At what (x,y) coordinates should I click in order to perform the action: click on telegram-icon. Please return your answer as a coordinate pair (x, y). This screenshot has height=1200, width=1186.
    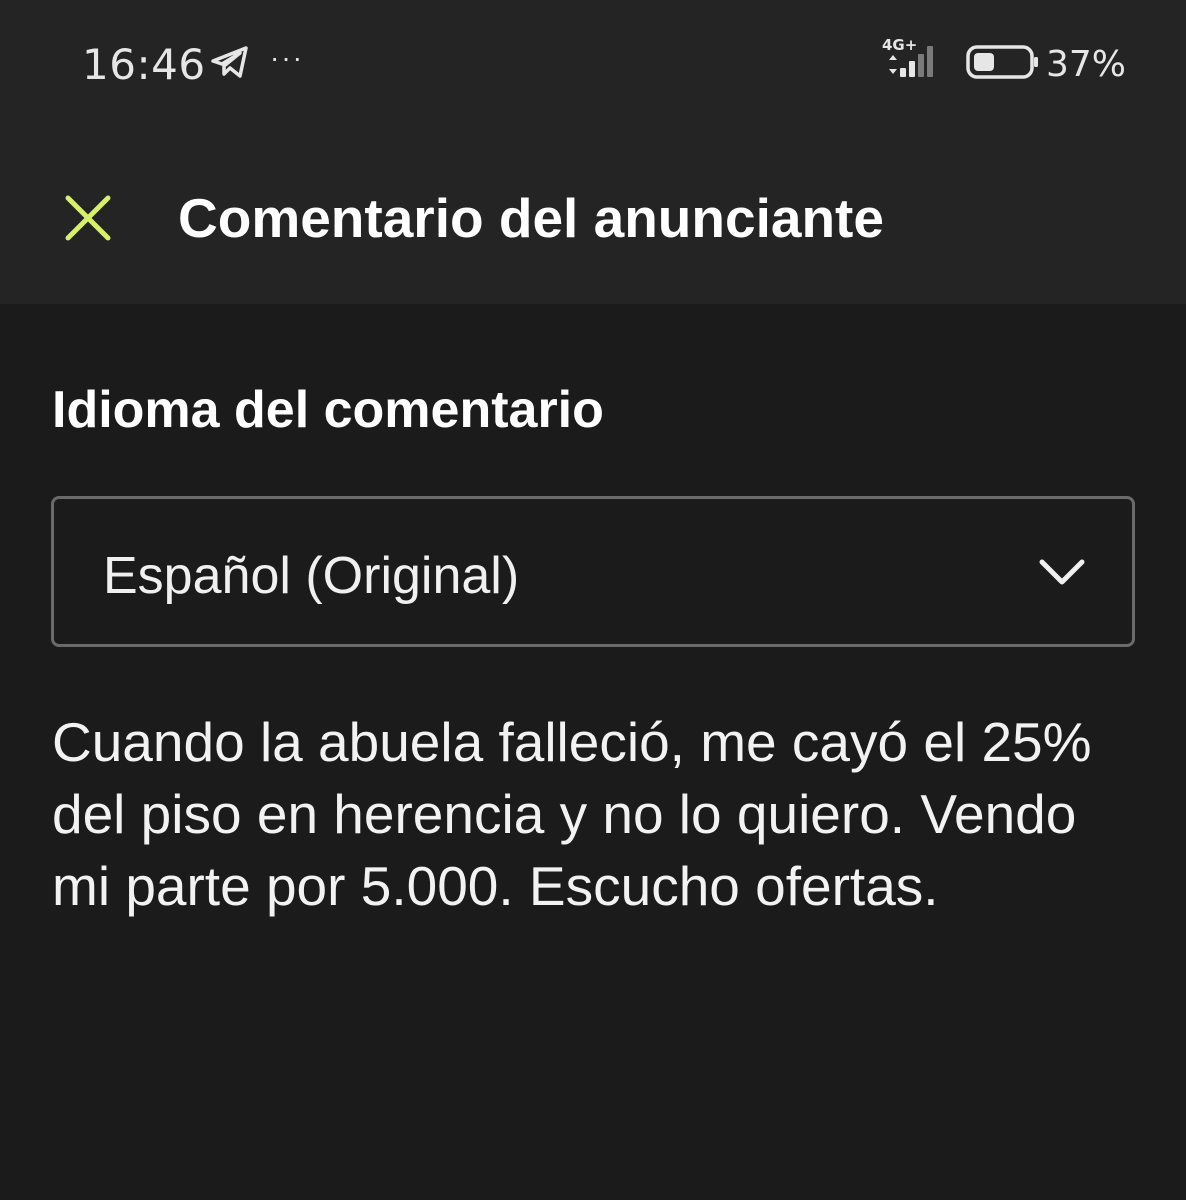
    Looking at the image, I should click on (229, 62).